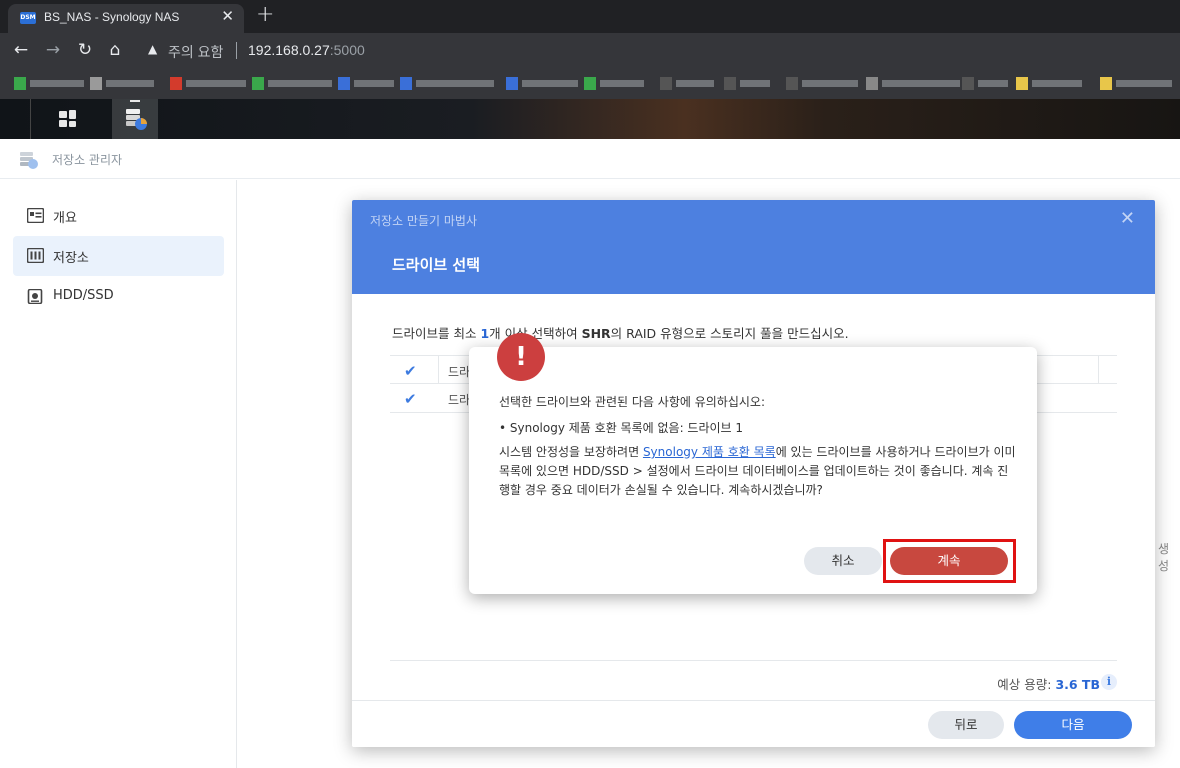 This screenshot has height=768, width=1180. Describe the element at coordinates (65, 218) in the screenshot. I see `sidebar-item-label: 개요` at that location.